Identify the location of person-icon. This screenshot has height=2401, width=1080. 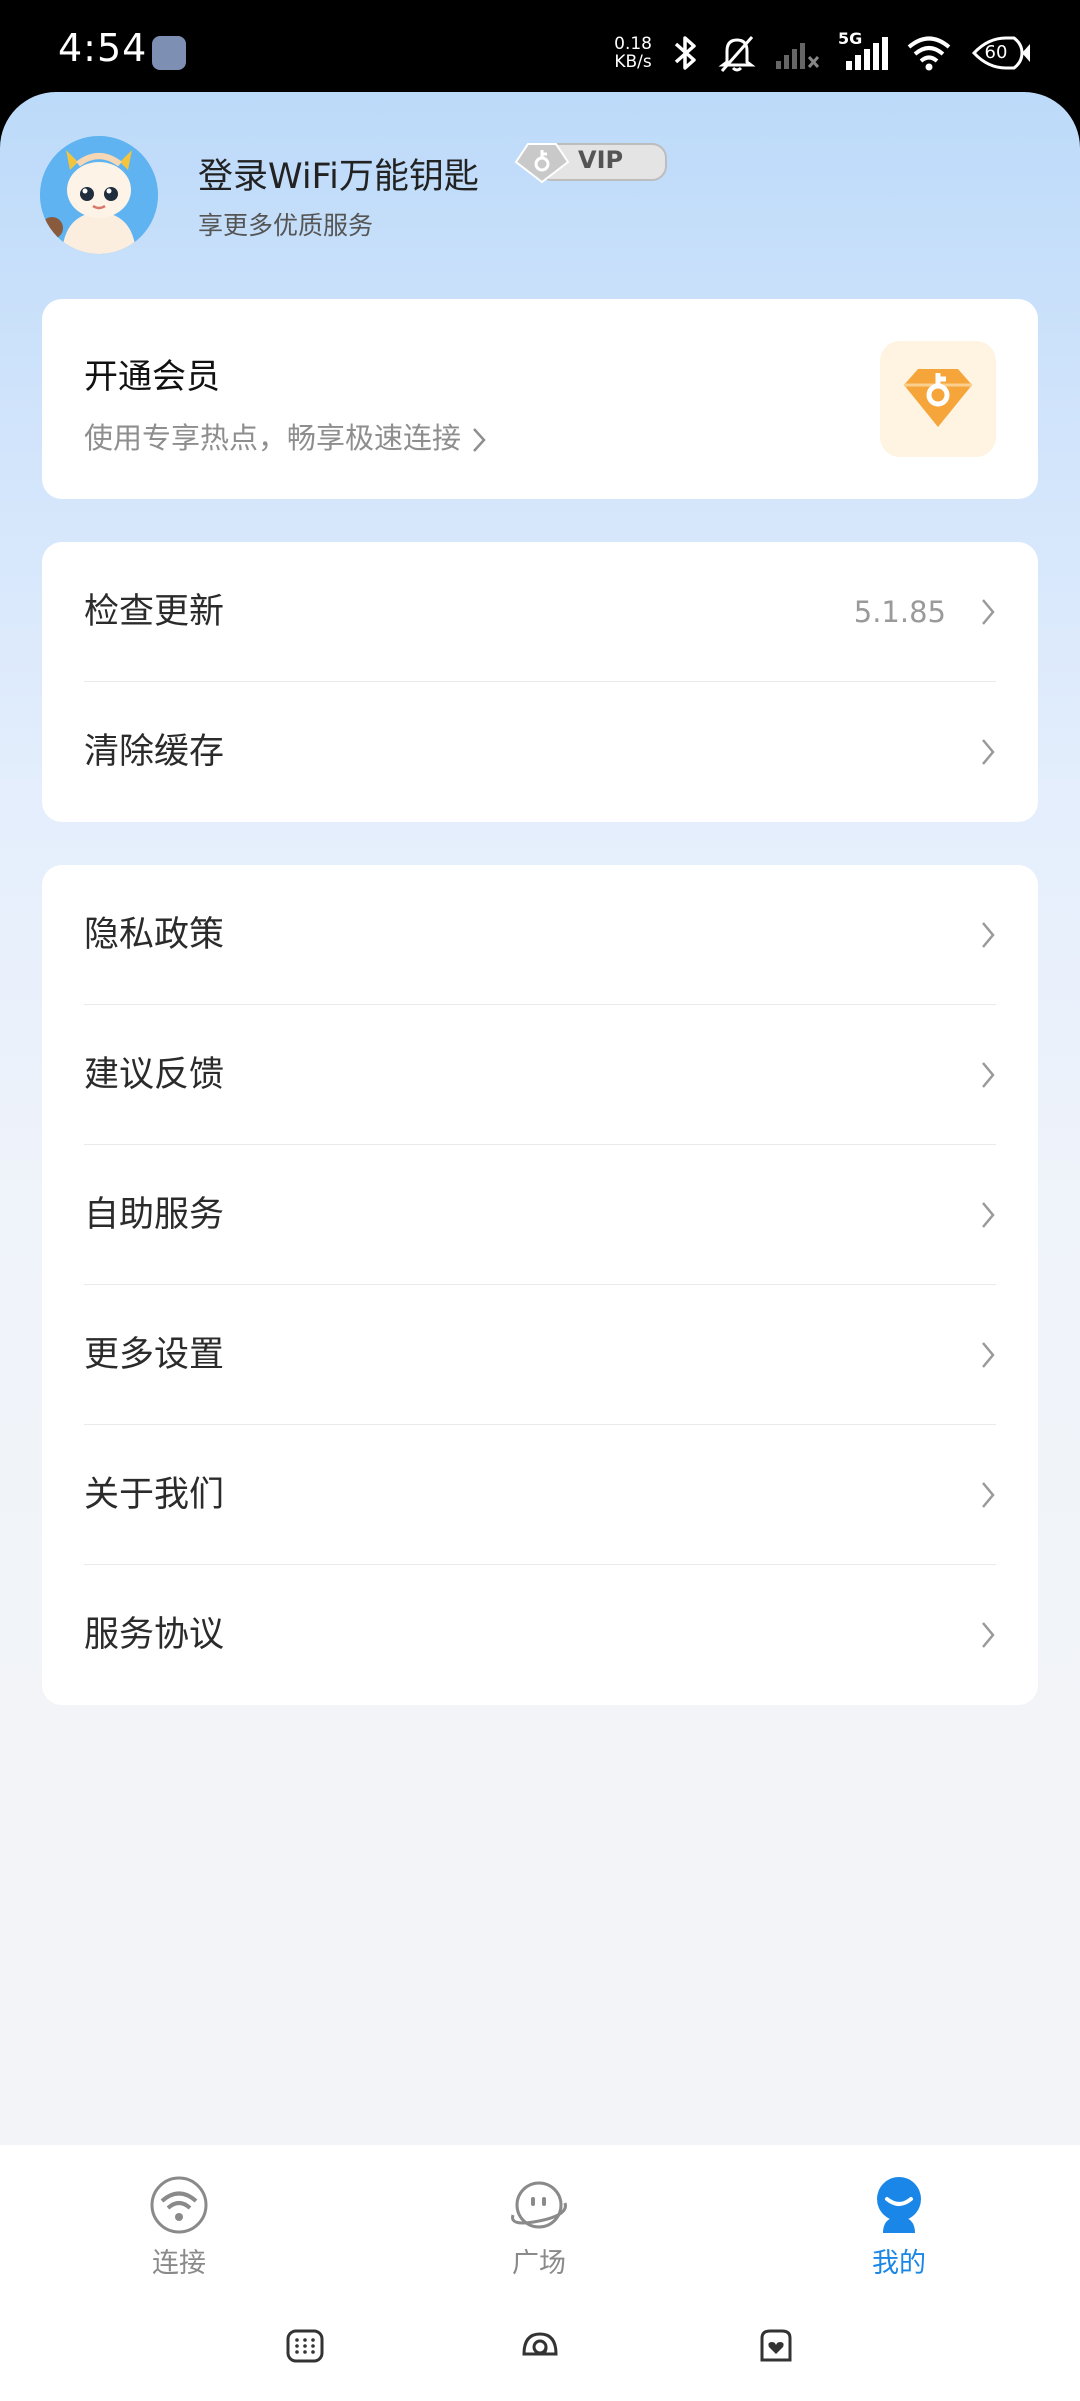
(899, 2205).